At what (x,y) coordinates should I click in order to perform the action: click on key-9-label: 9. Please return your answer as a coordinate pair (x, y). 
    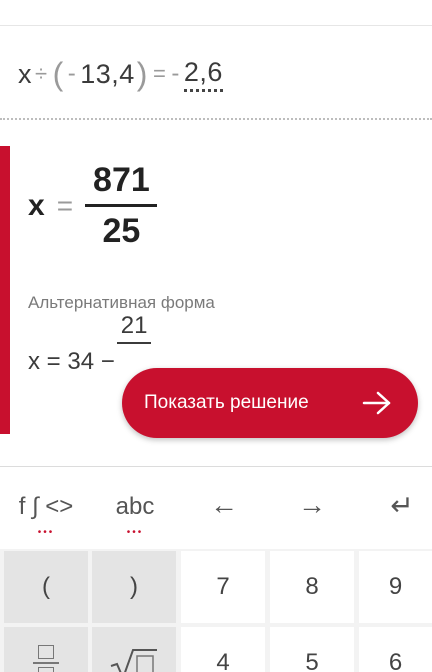
    Looking at the image, I should click on (395, 586).